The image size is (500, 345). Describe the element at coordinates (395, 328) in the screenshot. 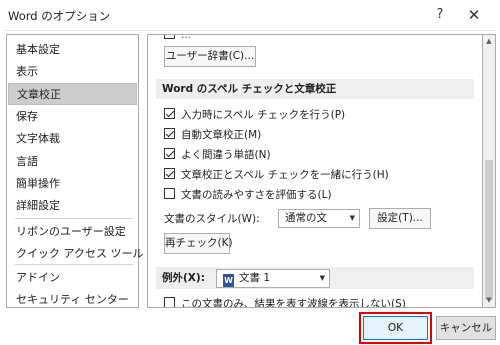

I see `ok-button: OK` at that location.